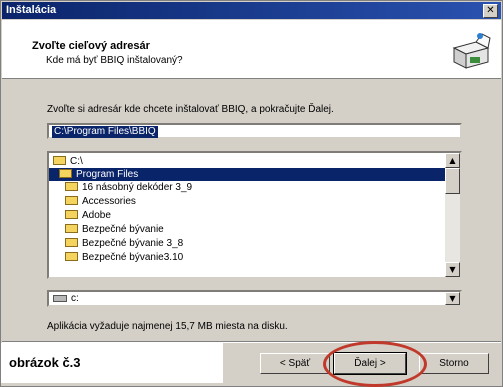 This screenshot has height=387, width=503. Describe the element at coordinates (91, 46) in the screenshot. I see `header-title: Zvoľte cieľový adresár` at that location.